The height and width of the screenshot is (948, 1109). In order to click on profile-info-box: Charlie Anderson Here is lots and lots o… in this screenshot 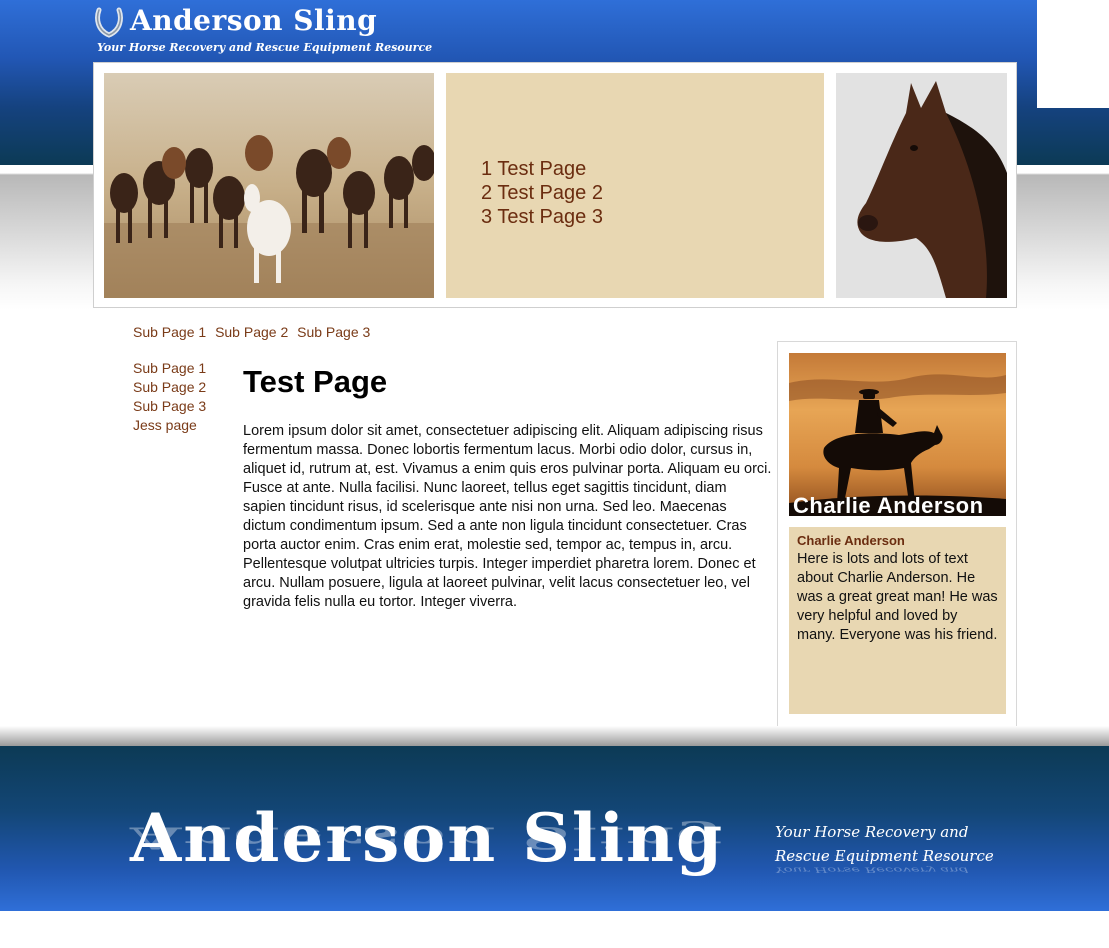, I will do `click(897, 620)`.